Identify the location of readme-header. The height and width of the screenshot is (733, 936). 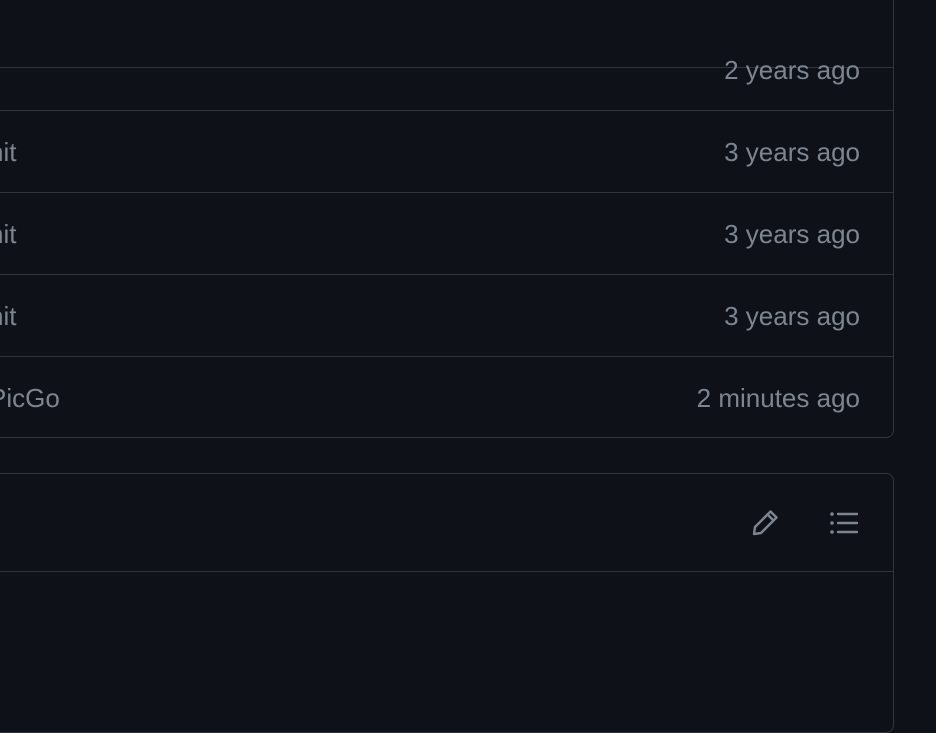
(446, 523).